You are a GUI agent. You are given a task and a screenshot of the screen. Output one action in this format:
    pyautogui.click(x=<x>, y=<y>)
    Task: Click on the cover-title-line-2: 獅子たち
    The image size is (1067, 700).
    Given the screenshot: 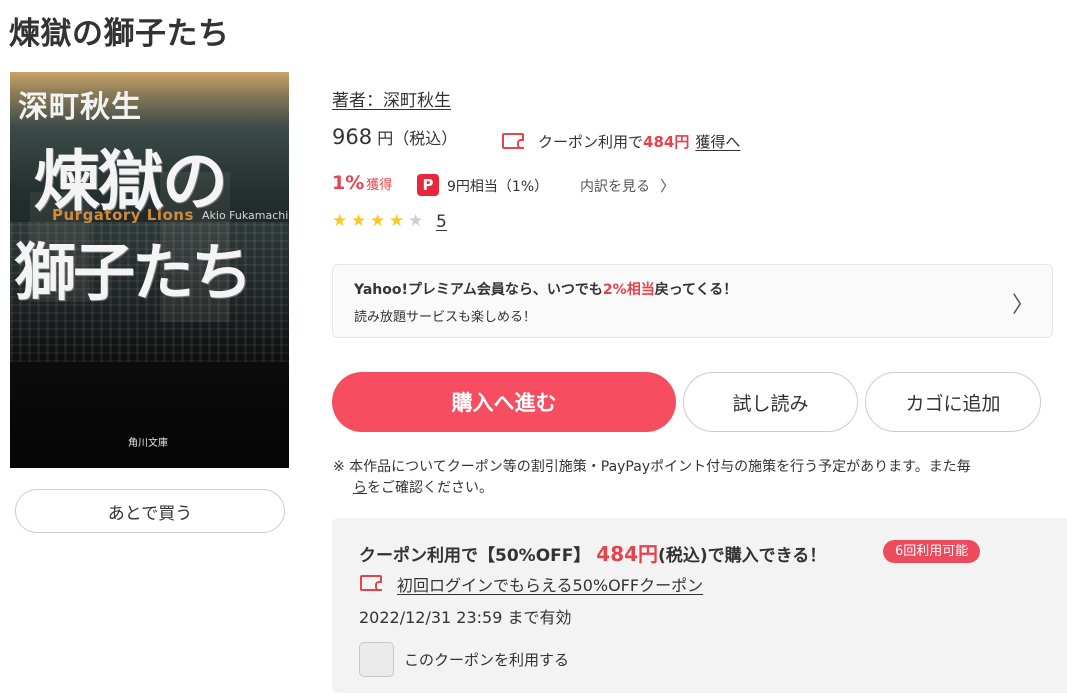 What is the action you would take?
    pyautogui.click(x=133, y=272)
    